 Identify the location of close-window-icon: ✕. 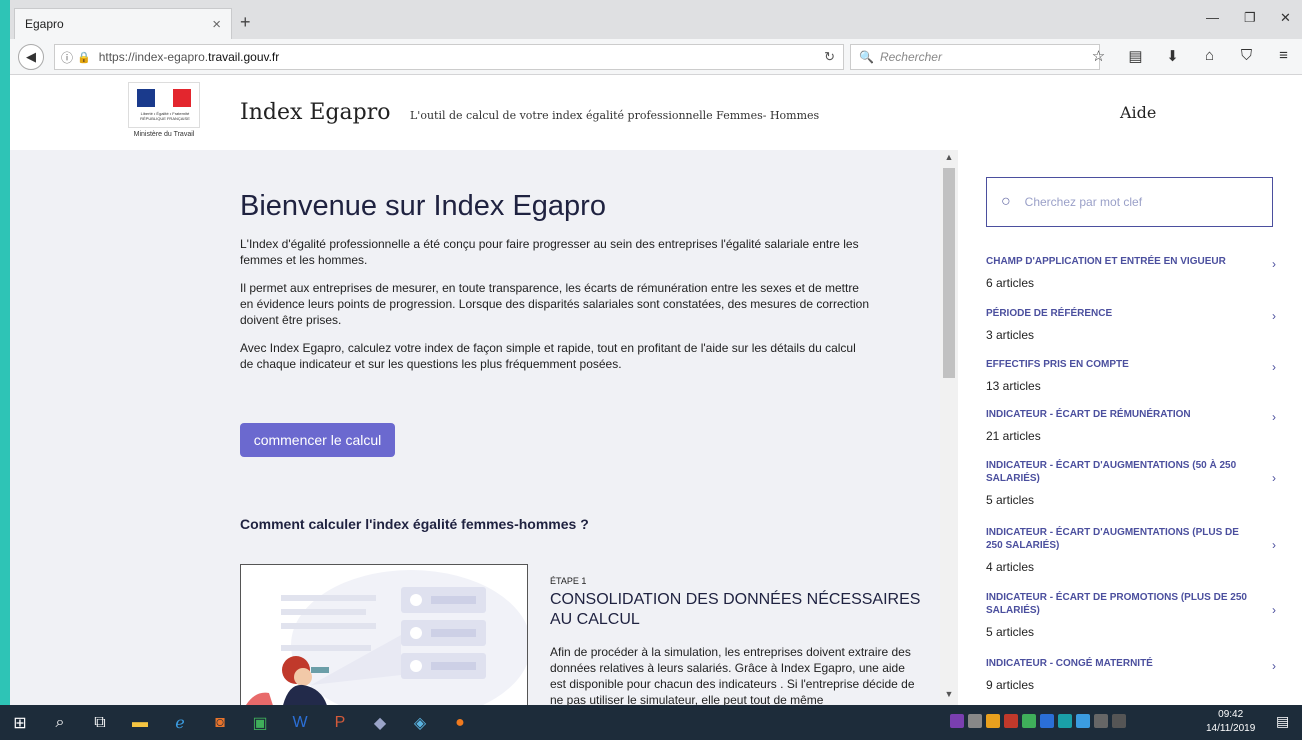
(1285, 18).